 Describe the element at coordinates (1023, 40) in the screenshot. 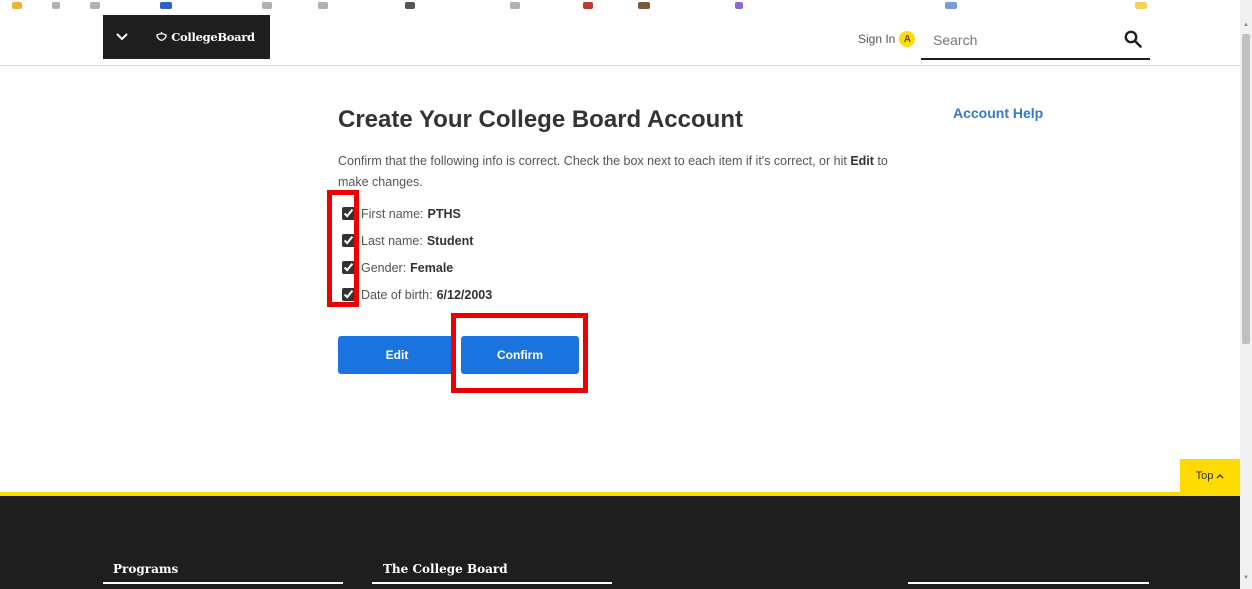

I see `search-input` at that location.